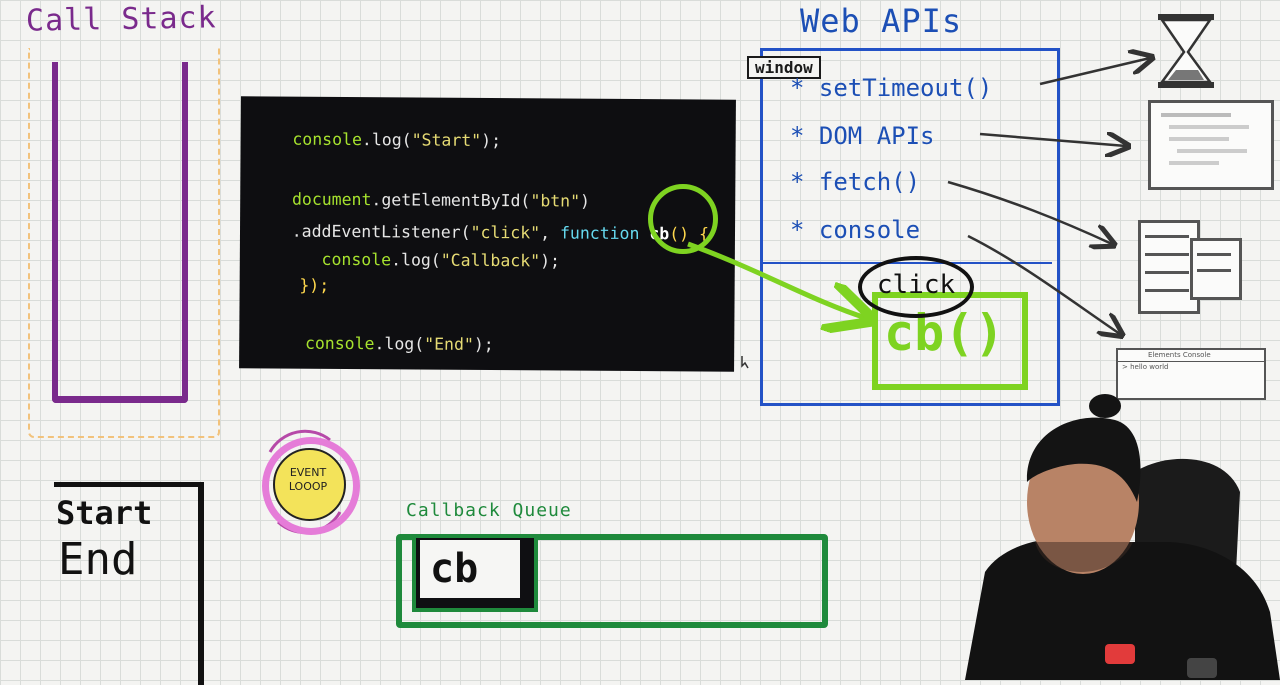 Image resolution: width=1280 pixels, height=685 pixels. What do you see at coordinates (1094, 72) in the screenshot?
I see `arrow-settimeout` at bounding box center [1094, 72].